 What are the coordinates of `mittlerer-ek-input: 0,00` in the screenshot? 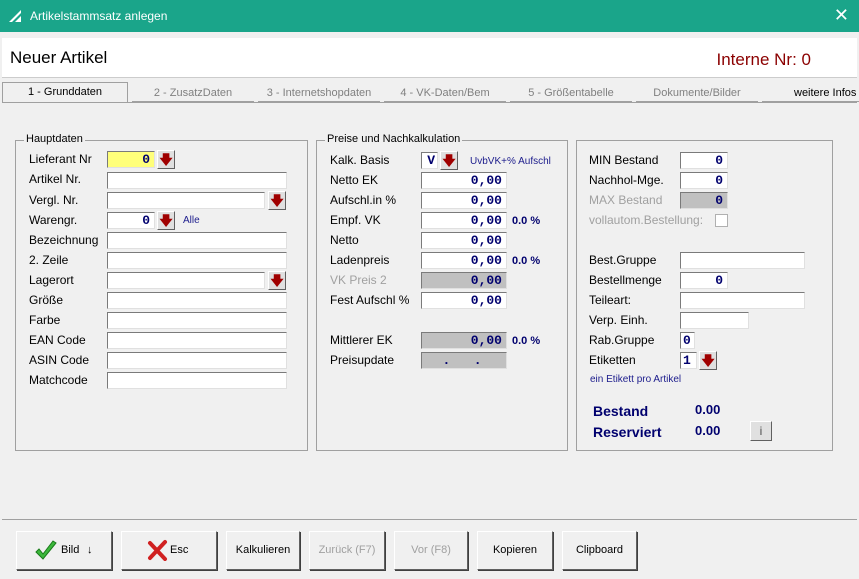 It's located at (464, 340).